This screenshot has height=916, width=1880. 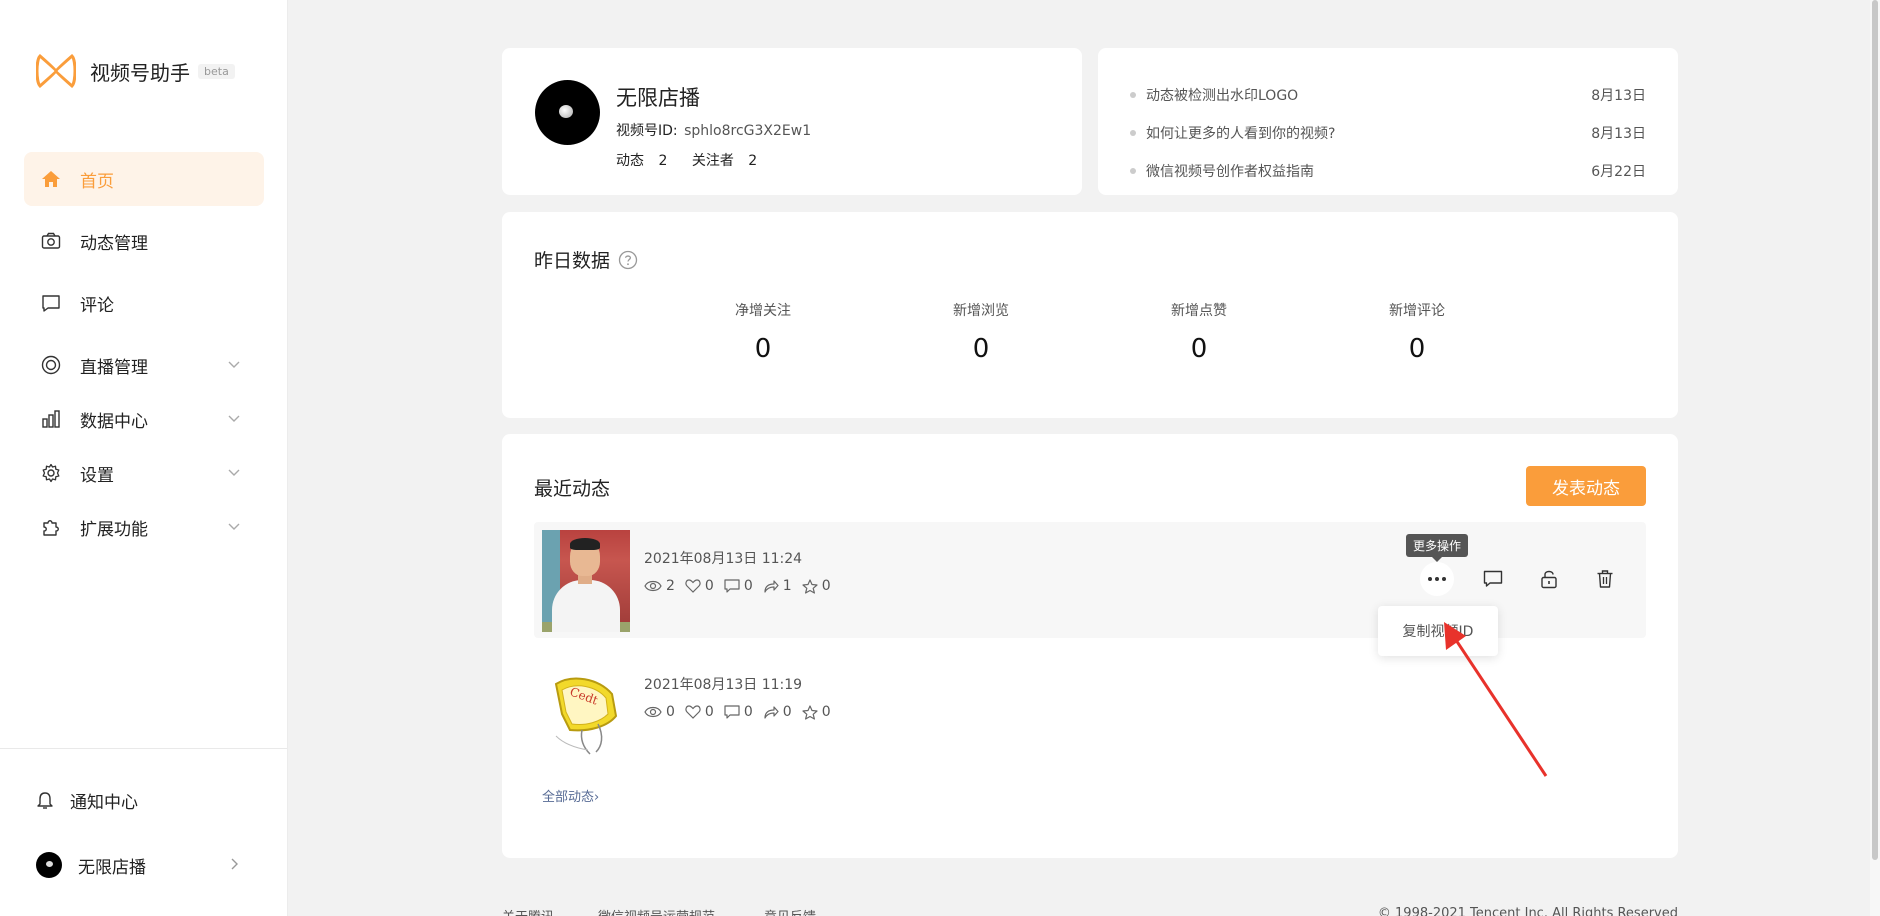 I want to click on all-posts-label: 全部动态, so click(x=568, y=797).